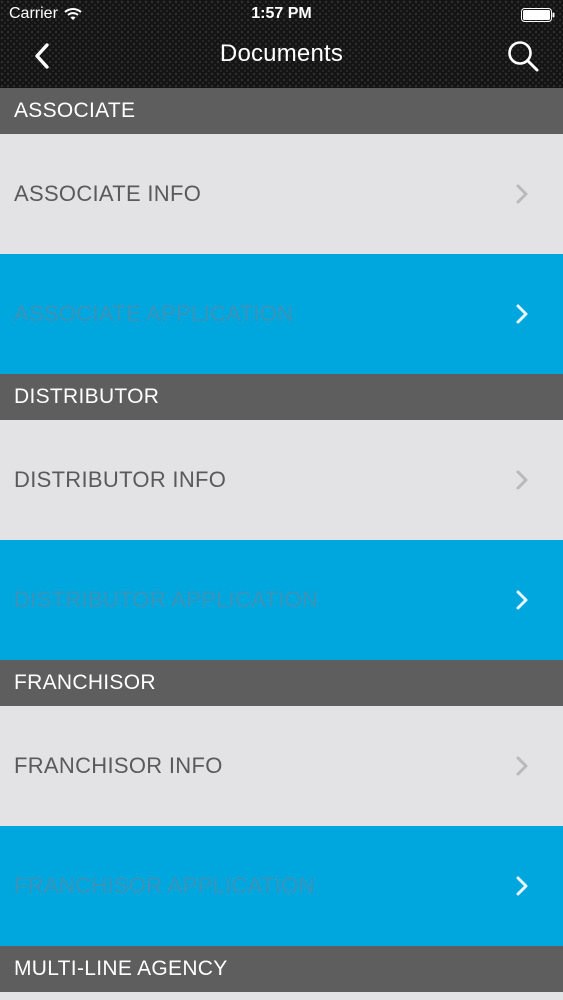 Image resolution: width=563 pixels, height=1000 pixels. Describe the element at coordinates (281, 397) in the screenshot. I see `section-header-distributor: DISTRIBUTOR` at that location.